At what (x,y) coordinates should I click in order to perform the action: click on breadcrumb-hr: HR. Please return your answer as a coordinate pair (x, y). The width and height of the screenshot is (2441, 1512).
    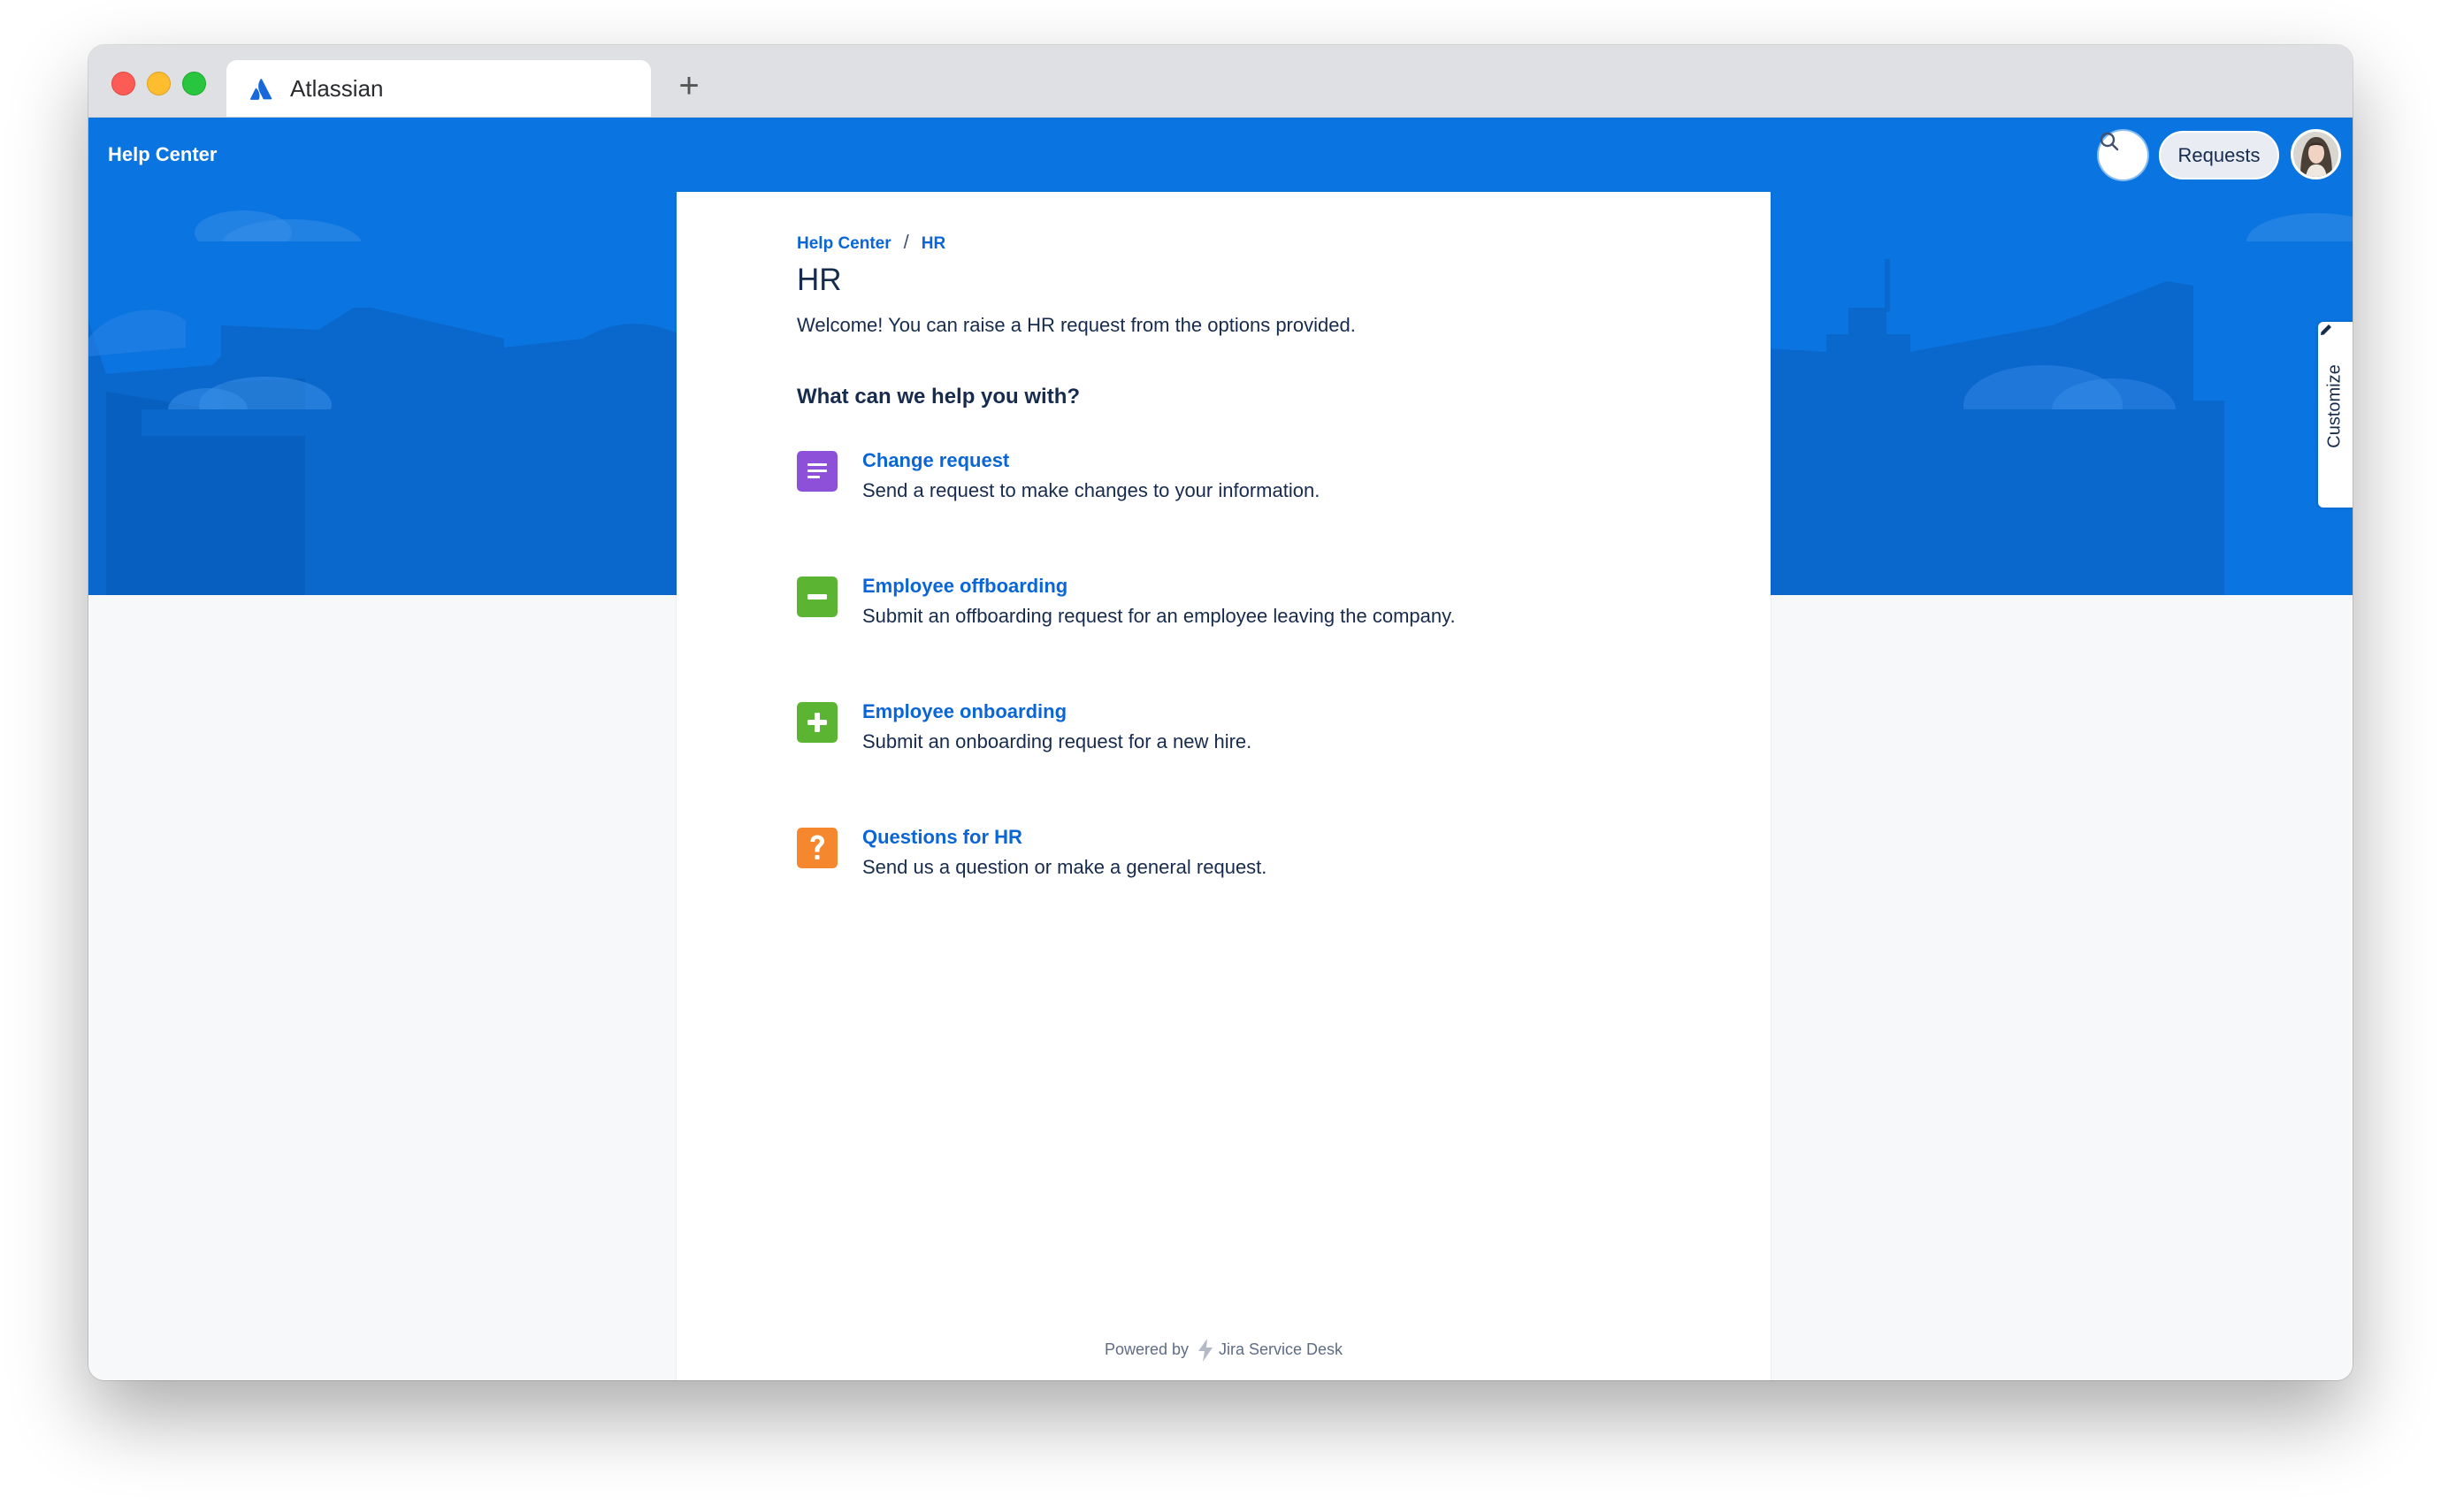
    Looking at the image, I should click on (934, 243).